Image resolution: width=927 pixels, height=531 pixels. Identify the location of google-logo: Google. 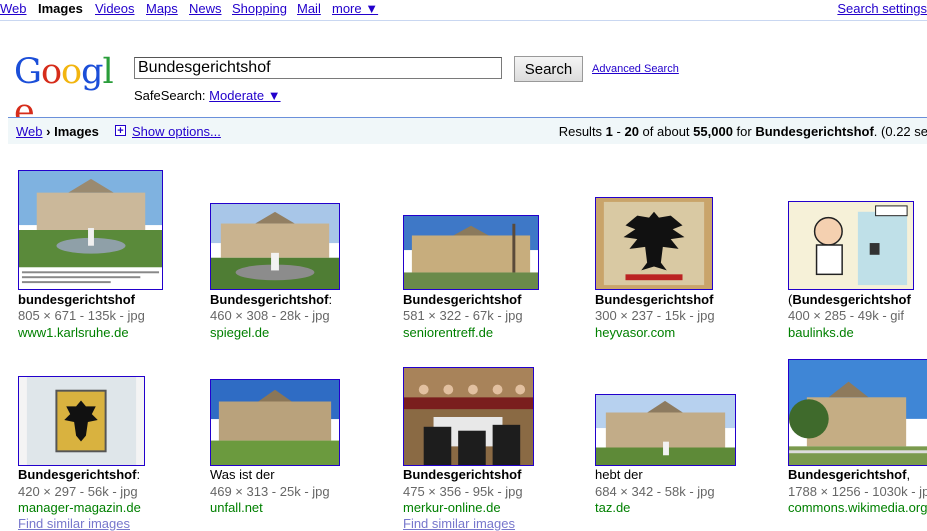
(67, 92).